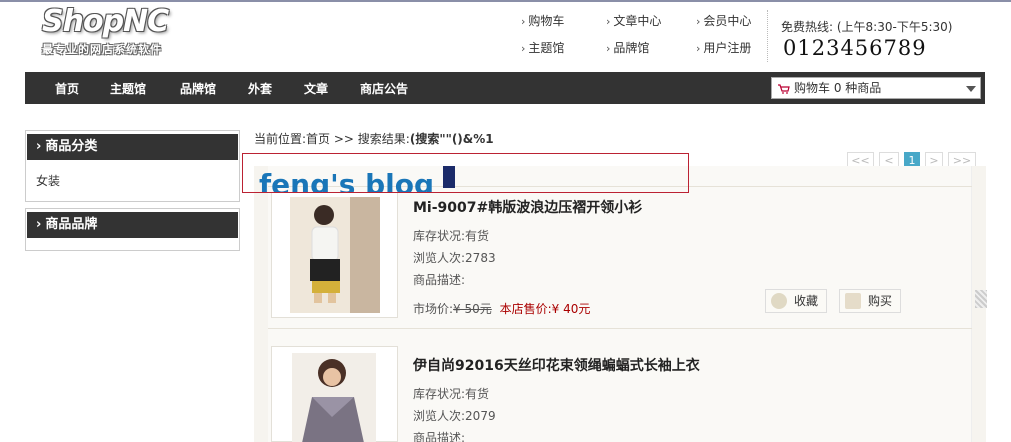 This screenshot has height=442, width=1011. What do you see at coordinates (620, 328) in the screenshot?
I see `row-divider` at bounding box center [620, 328].